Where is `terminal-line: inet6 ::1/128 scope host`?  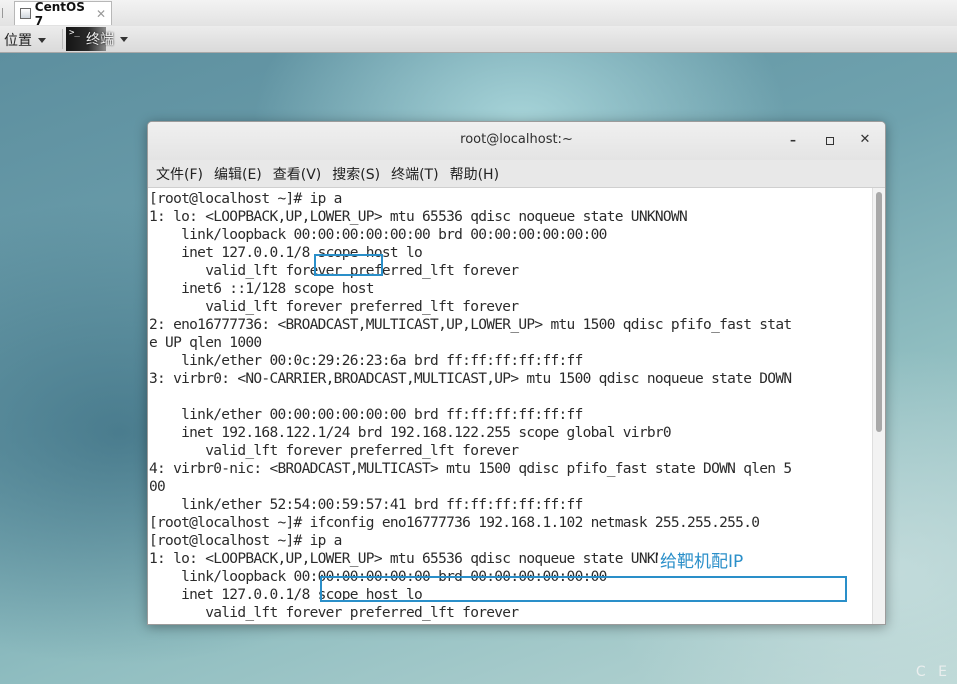
terminal-line: inet6 ::1/128 scope host is located at coordinates (261, 289).